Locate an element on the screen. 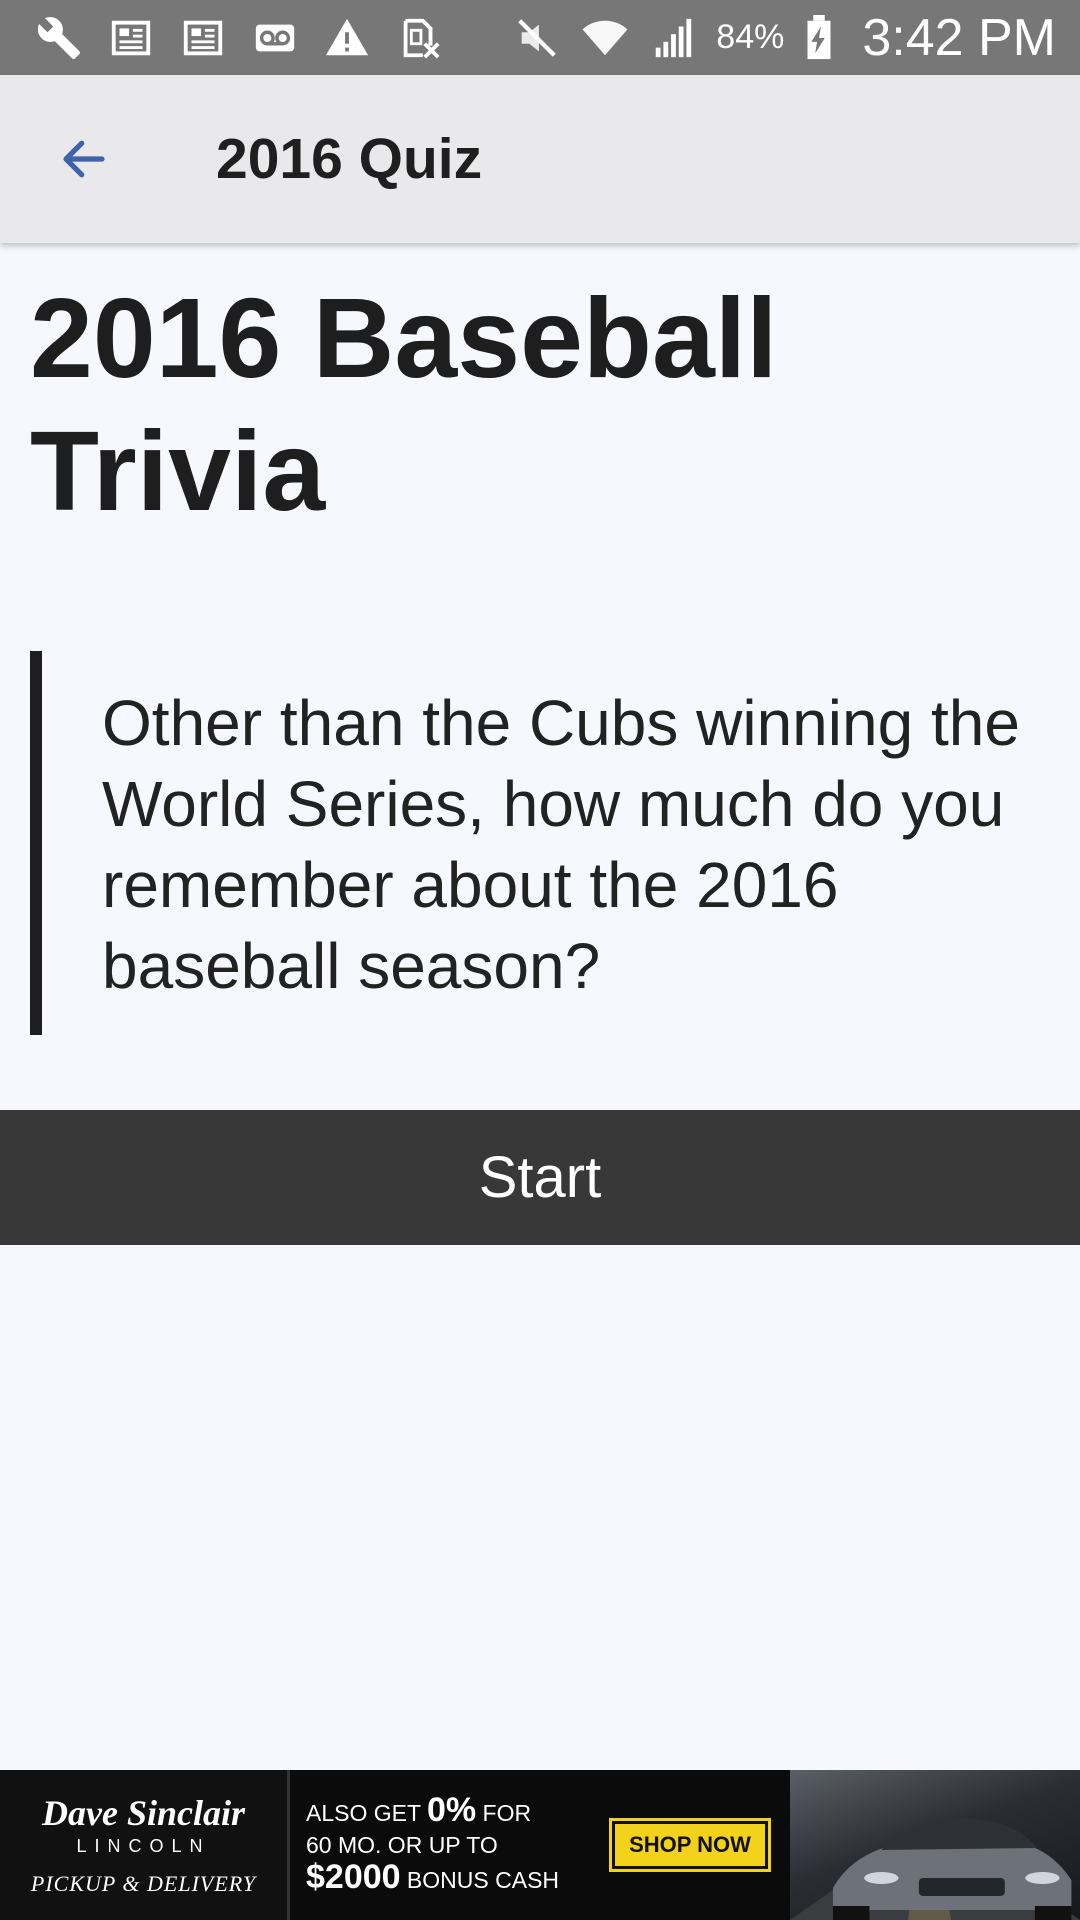 The height and width of the screenshot is (1920, 1080). signal-icon is located at coordinates (673, 38).